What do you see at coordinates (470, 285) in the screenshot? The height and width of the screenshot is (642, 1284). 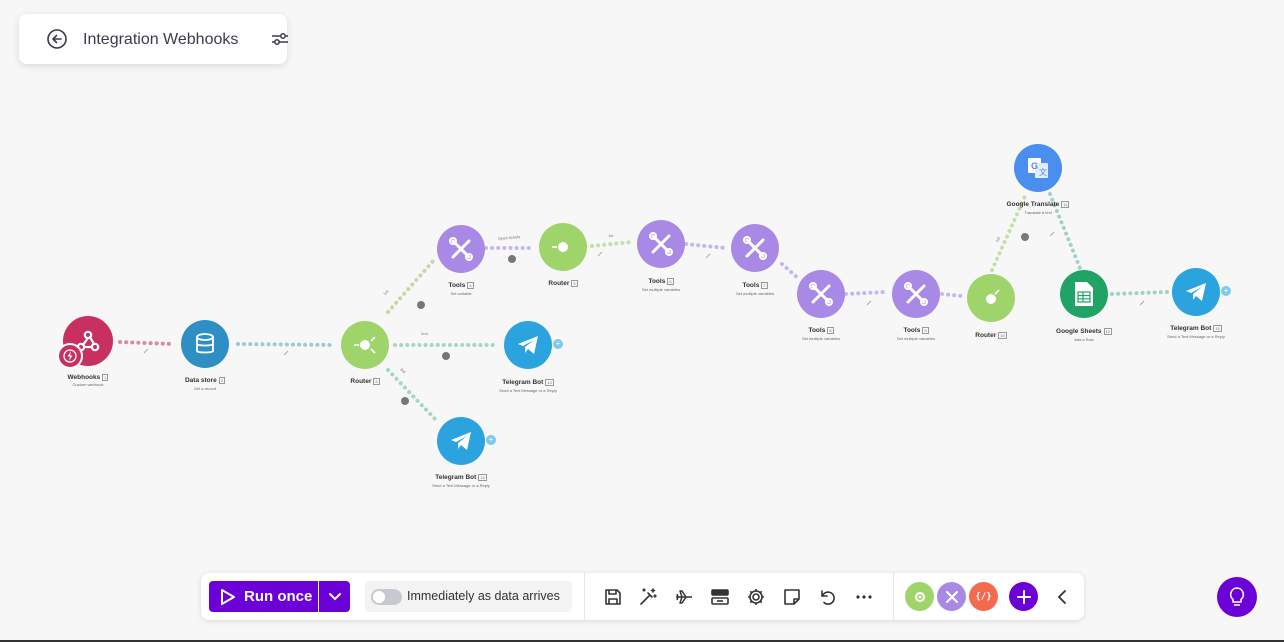 I see `module-badge: 4` at bounding box center [470, 285].